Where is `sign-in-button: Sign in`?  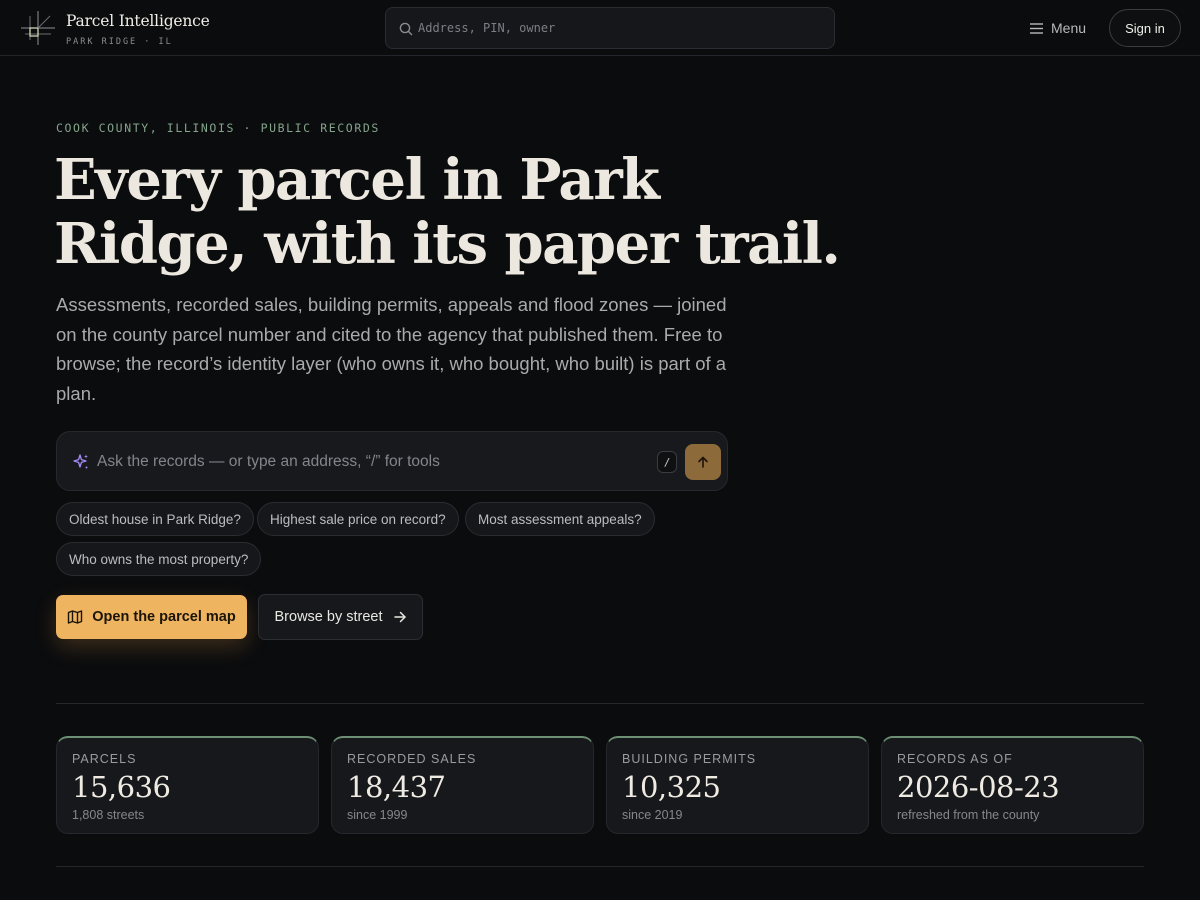 sign-in-button: Sign in is located at coordinates (1145, 28).